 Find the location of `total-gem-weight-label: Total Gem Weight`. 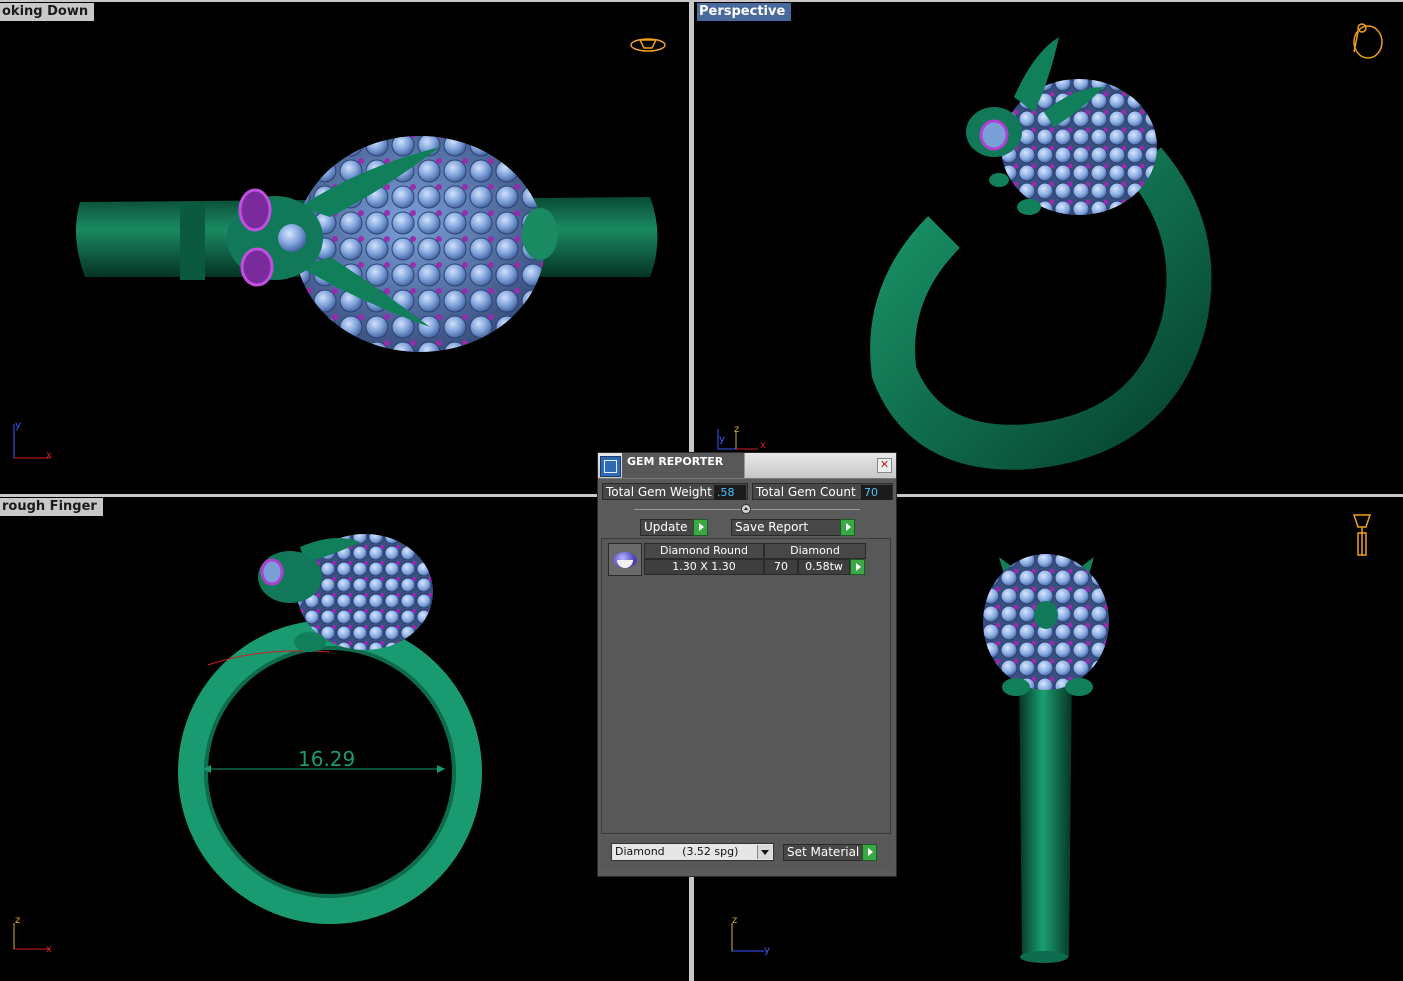

total-gem-weight-label: Total Gem Weight is located at coordinates (659, 492).